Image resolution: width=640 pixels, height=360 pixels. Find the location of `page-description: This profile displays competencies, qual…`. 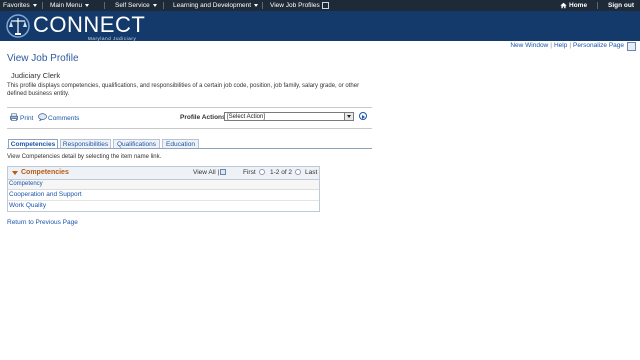

page-description: This profile displays competencies, qual… is located at coordinates (183, 90).